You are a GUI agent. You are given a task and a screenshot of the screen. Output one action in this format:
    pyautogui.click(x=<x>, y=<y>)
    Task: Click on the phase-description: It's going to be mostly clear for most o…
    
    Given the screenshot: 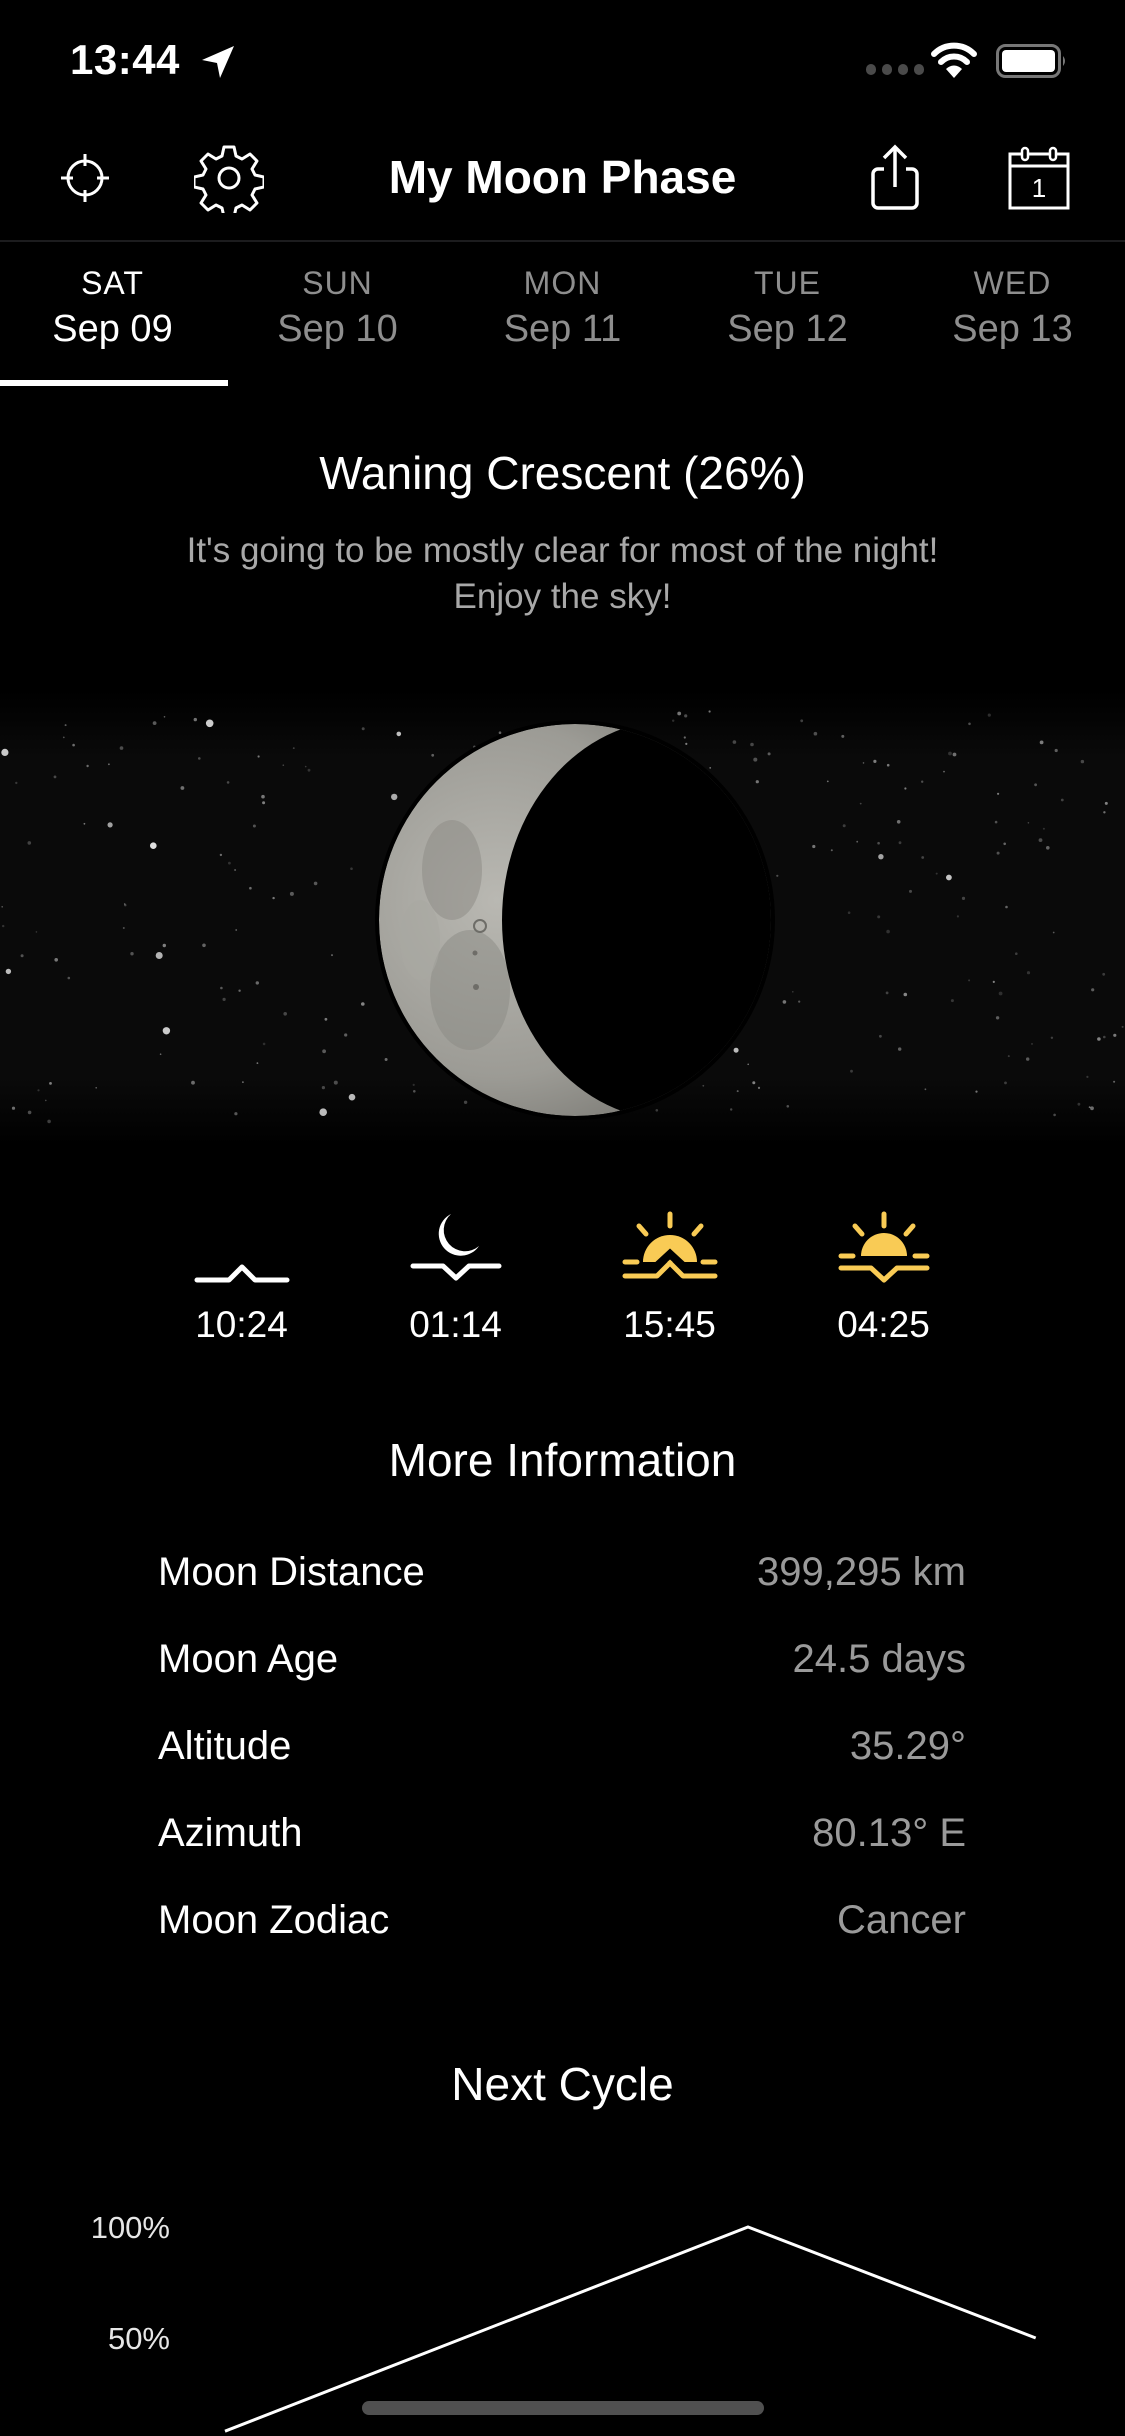 What is the action you would take?
    pyautogui.click(x=562, y=573)
    